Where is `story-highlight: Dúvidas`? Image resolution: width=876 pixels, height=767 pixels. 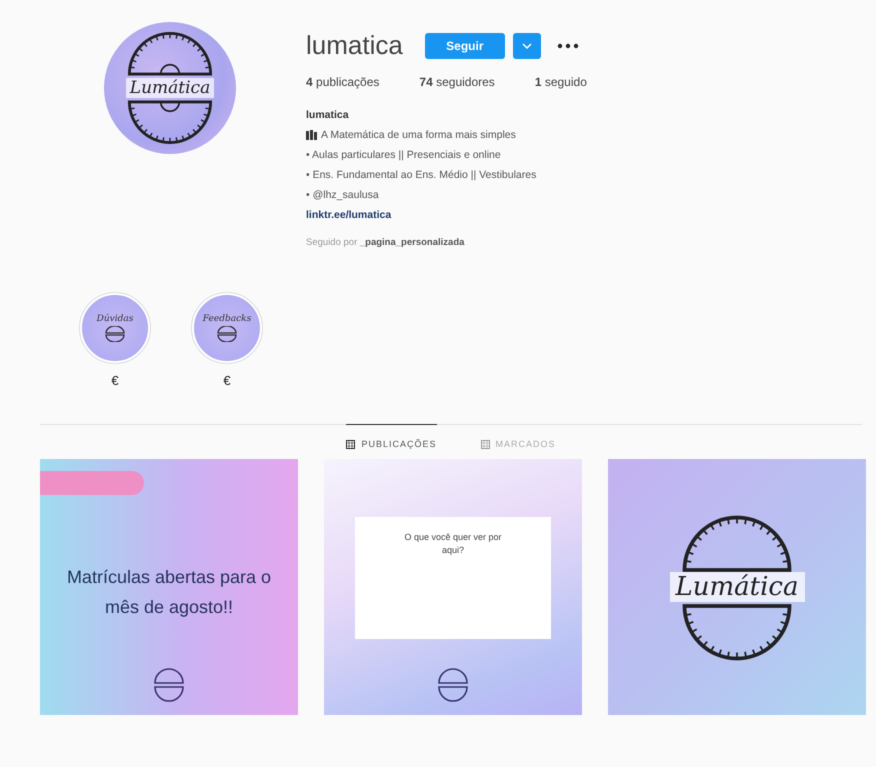
story-highlight: Dúvidas is located at coordinates (115, 328).